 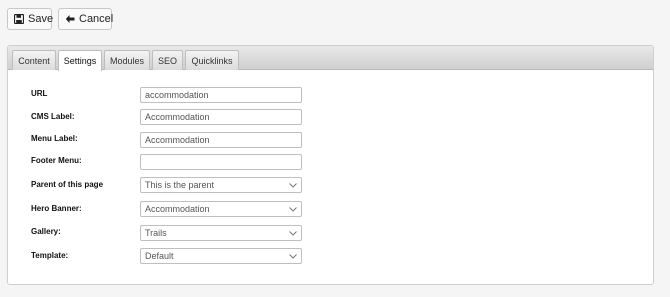 I want to click on menu-label-label: Menu Label:, so click(x=54, y=138).